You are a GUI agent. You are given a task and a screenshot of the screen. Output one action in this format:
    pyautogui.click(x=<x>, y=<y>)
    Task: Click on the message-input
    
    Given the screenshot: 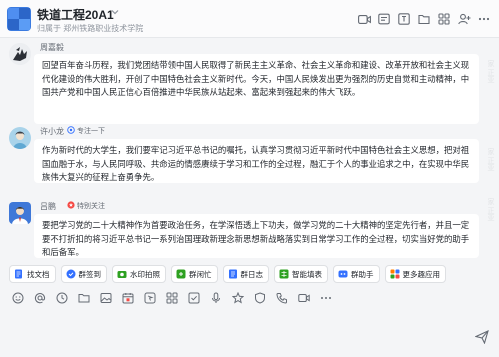 What is the action you would take?
    pyautogui.click(x=249, y=333)
    